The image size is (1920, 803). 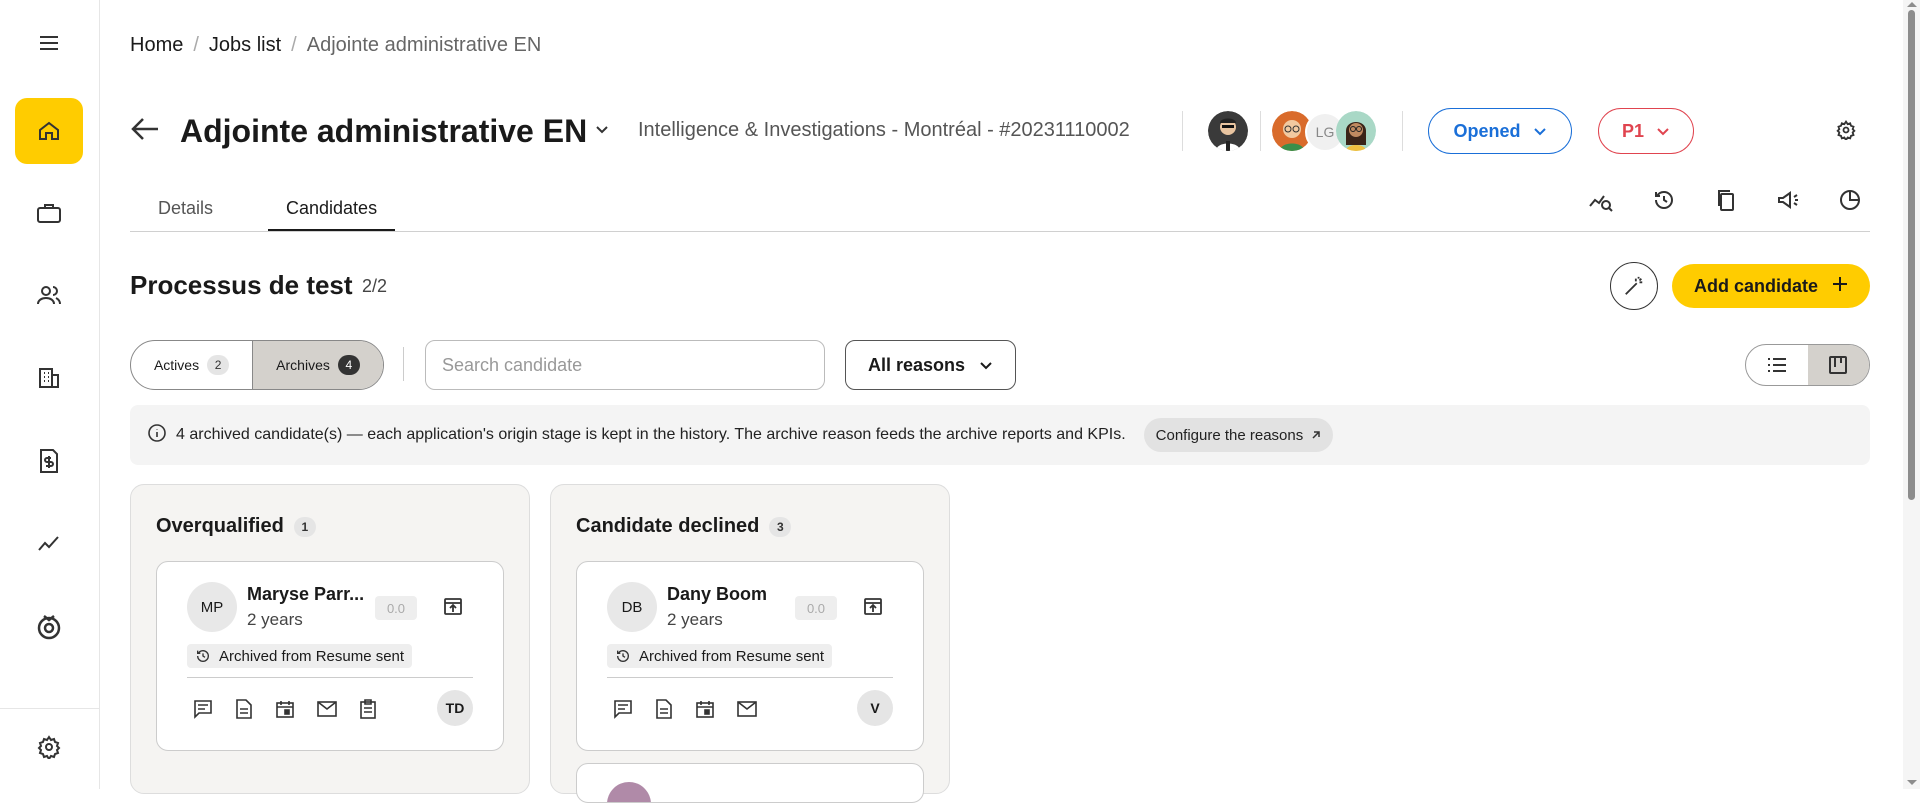 What do you see at coordinates (241, 285) in the screenshot?
I see `process-title: Processus de test` at bounding box center [241, 285].